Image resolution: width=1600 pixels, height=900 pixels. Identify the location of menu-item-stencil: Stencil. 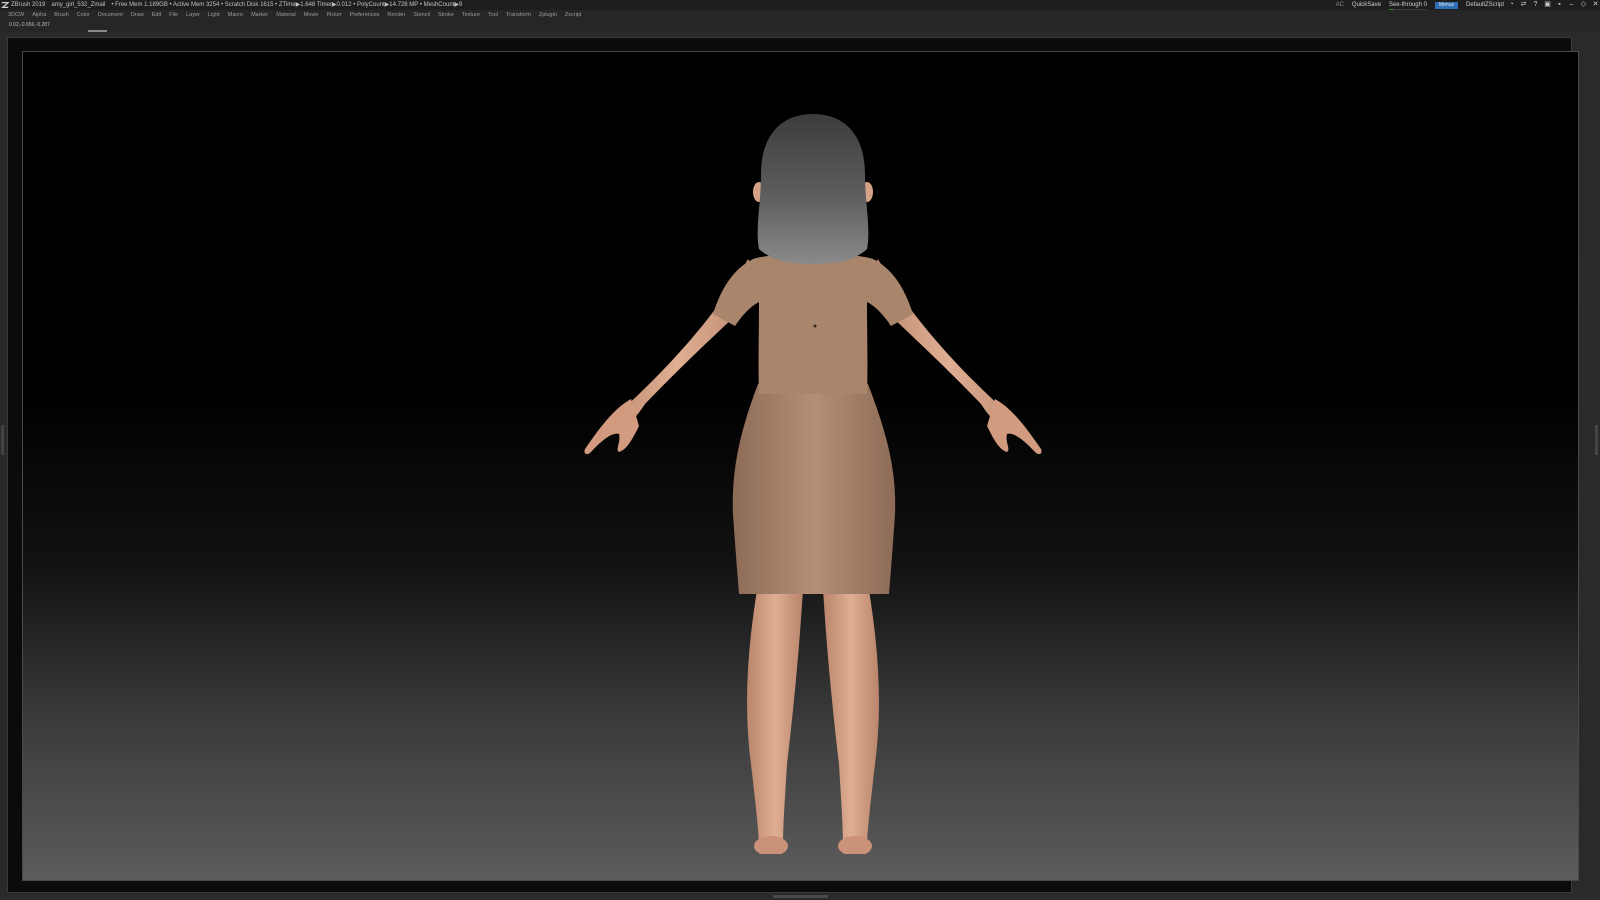
(421, 15).